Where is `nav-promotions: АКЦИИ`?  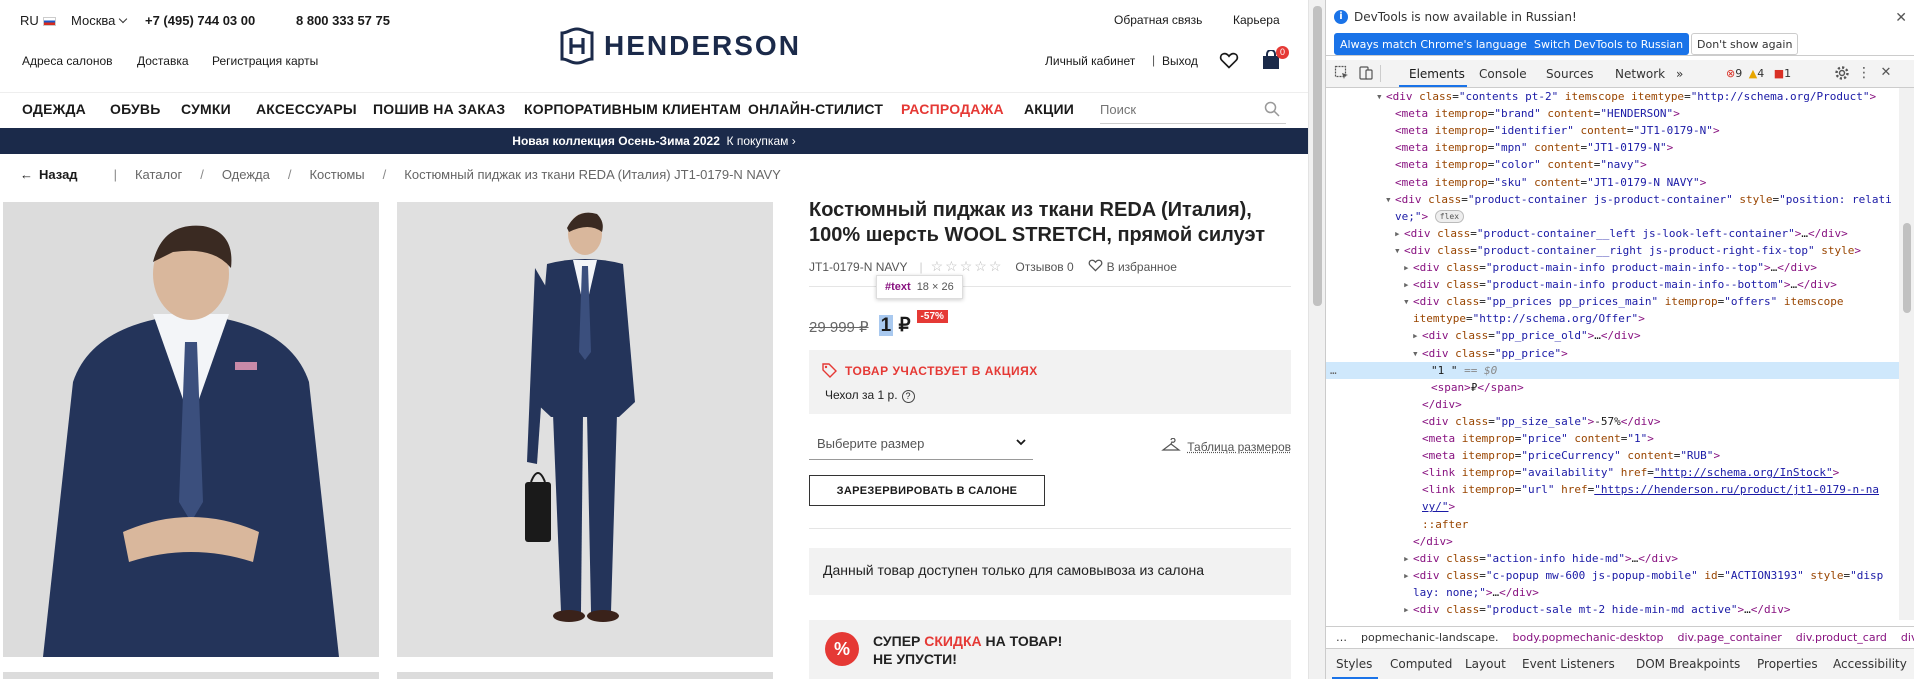
nav-promotions: АКЦИИ is located at coordinates (1049, 109).